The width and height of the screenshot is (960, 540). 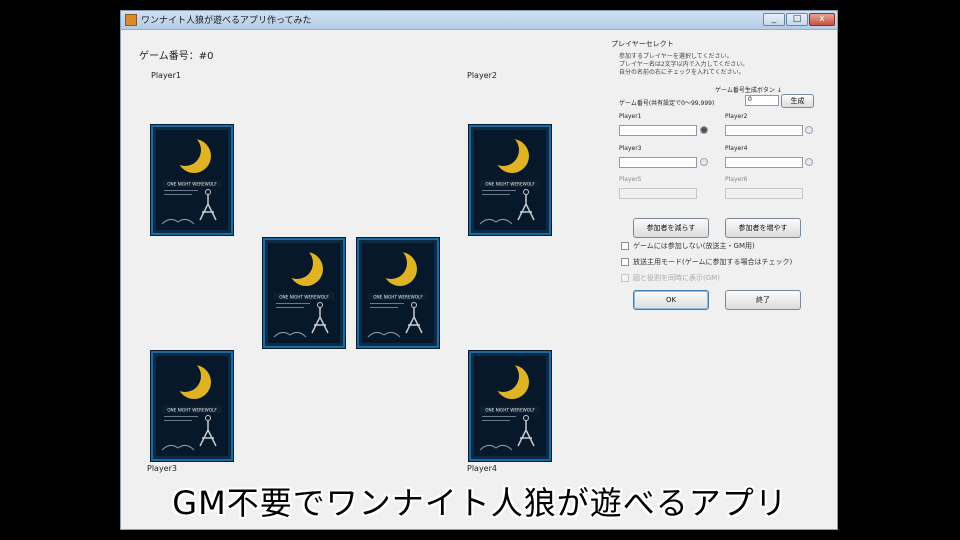 What do you see at coordinates (131, 20) in the screenshot?
I see `app-icon` at bounding box center [131, 20].